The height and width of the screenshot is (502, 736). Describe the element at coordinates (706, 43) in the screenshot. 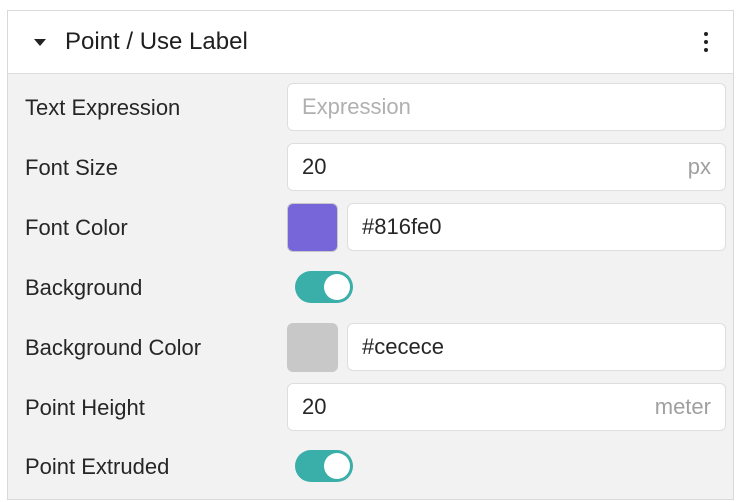

I see `more-vertical-icon` at that location.